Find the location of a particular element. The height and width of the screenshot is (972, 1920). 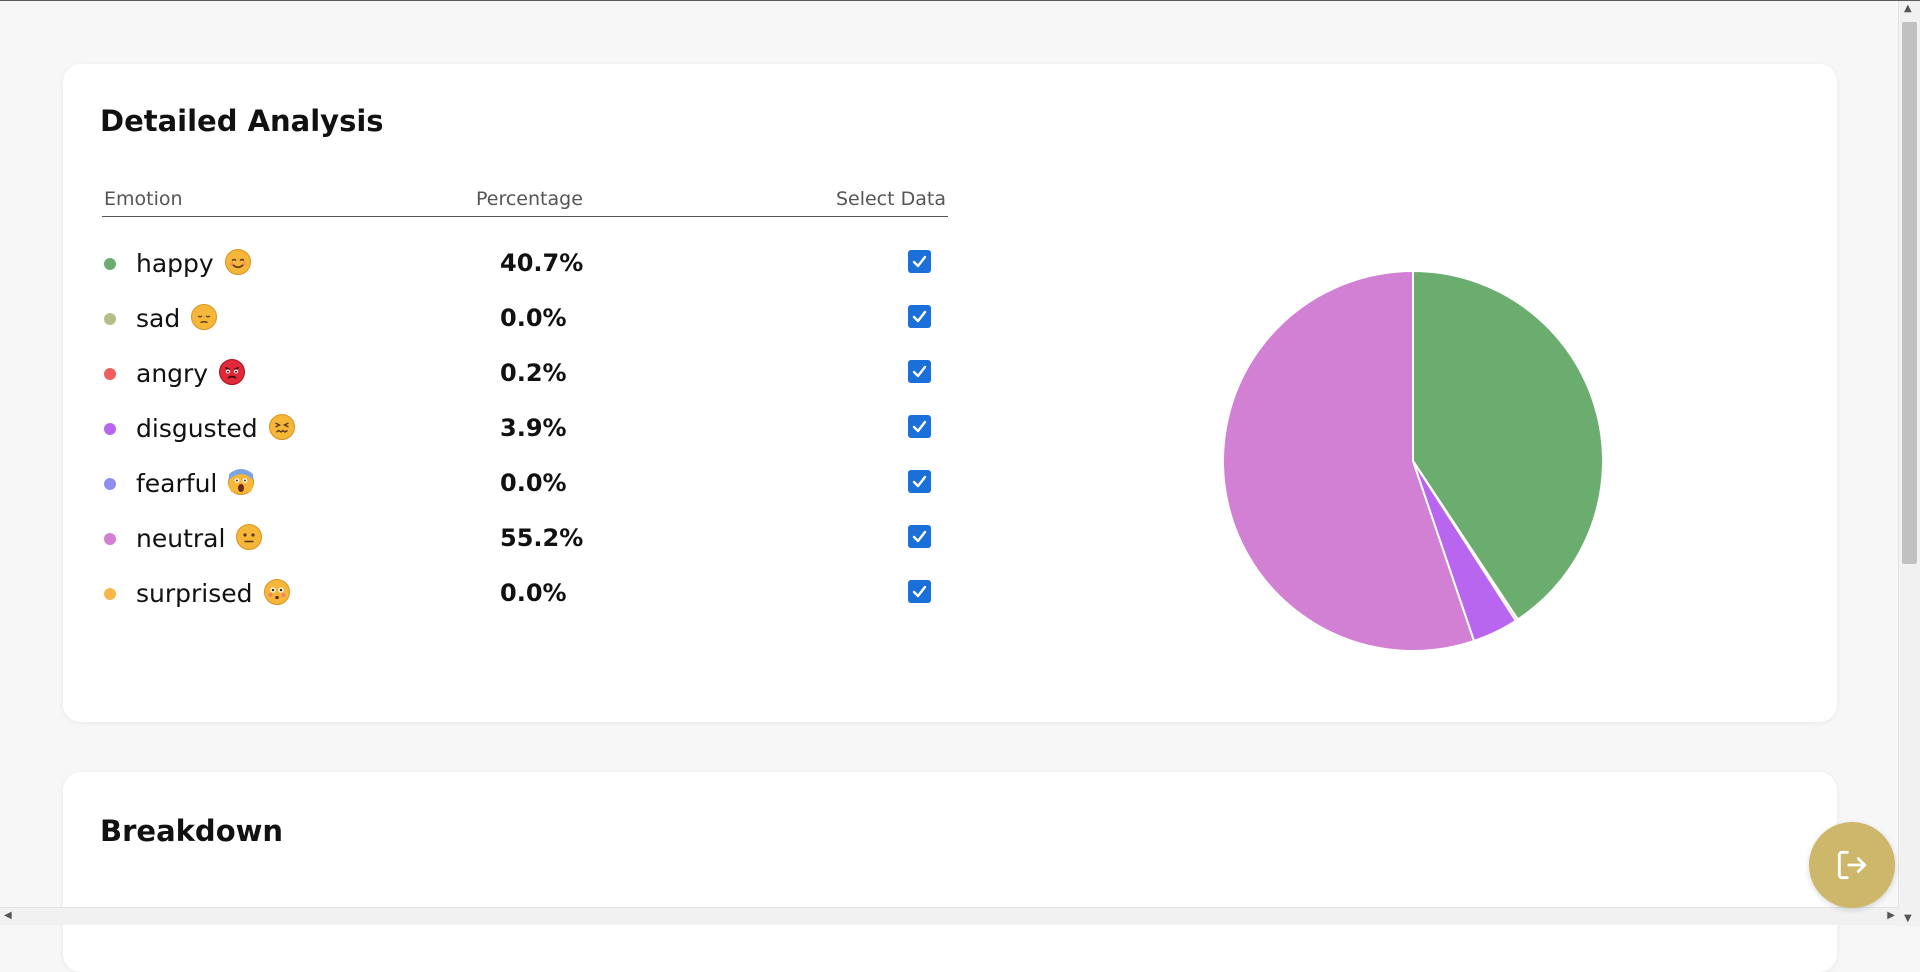

pie-chart-svg is located at coordinates (1413, 460).